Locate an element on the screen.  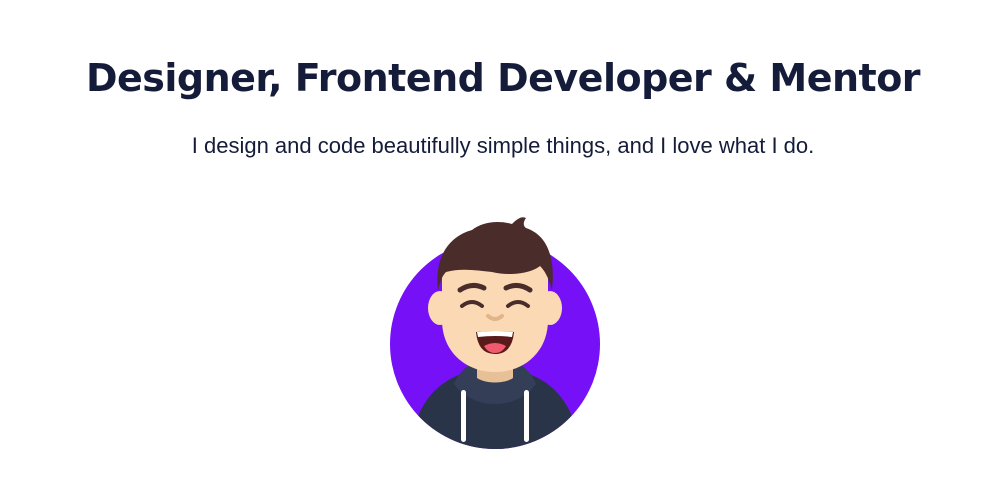
drawstring-right is located at coordinates (526, 416).